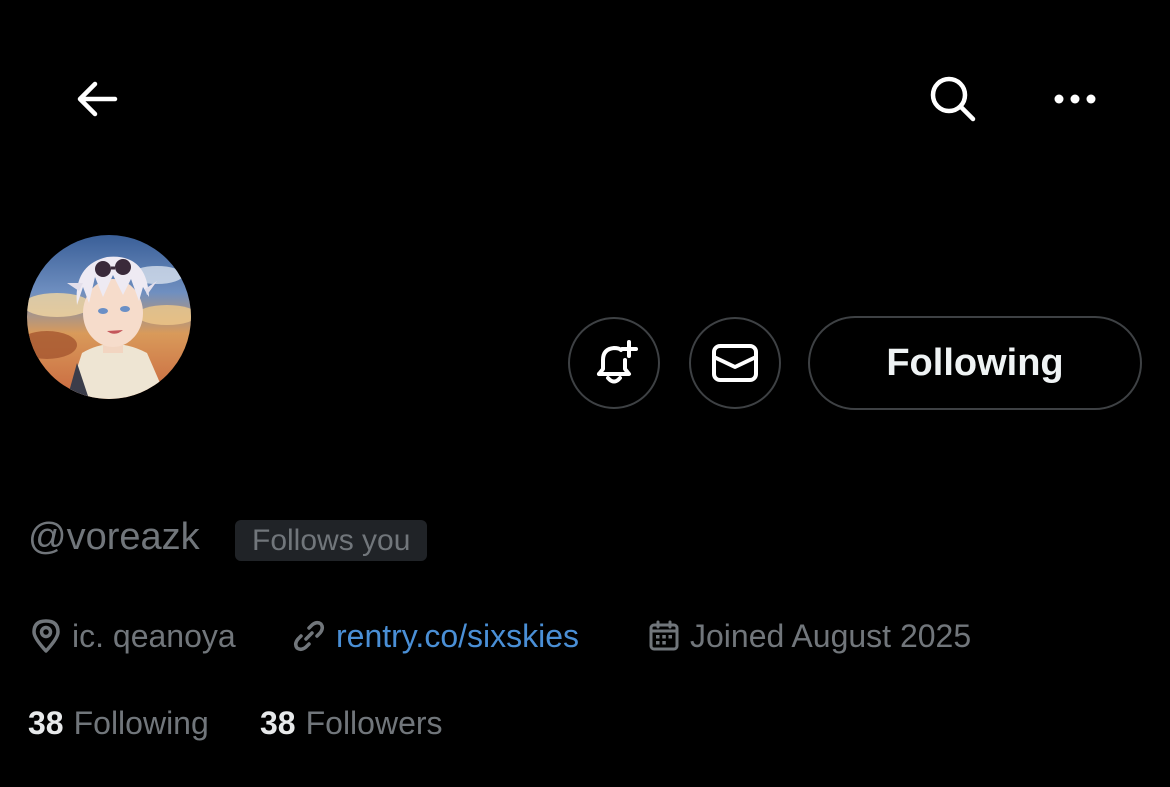 The height and width of the screenshot is (787, 1170). I want to click on search-icon, so click(953, 99).